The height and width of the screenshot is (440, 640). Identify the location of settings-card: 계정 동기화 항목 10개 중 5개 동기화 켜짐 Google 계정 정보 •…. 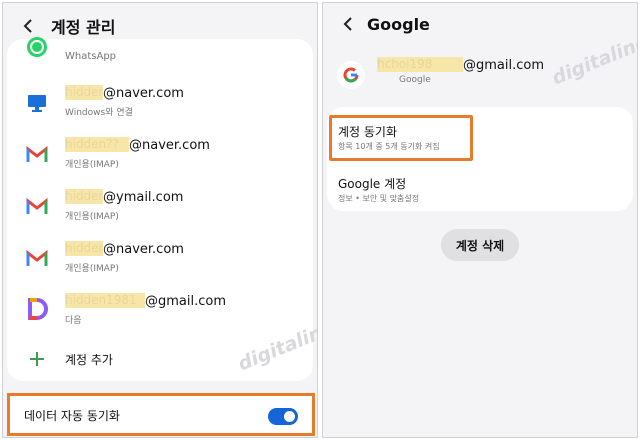
(480, 159).